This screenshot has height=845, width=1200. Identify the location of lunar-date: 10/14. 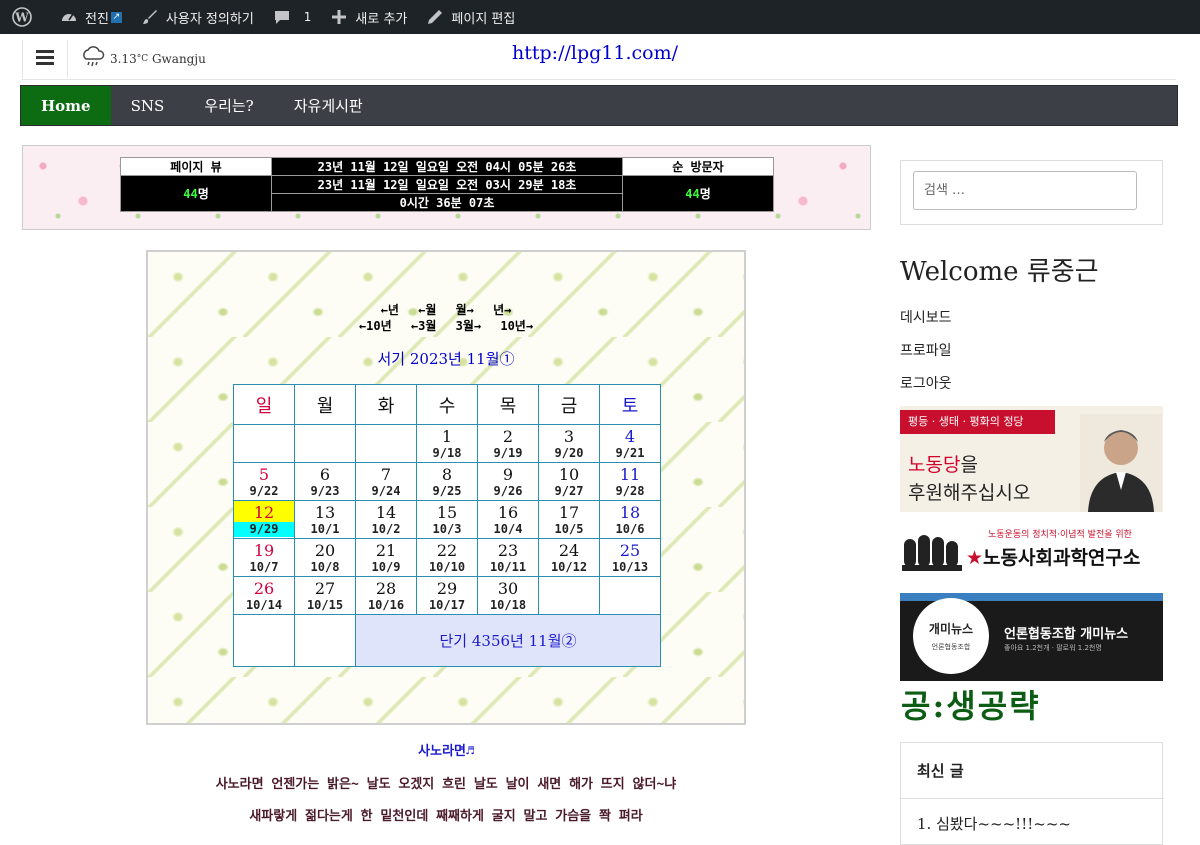
(264, 605).